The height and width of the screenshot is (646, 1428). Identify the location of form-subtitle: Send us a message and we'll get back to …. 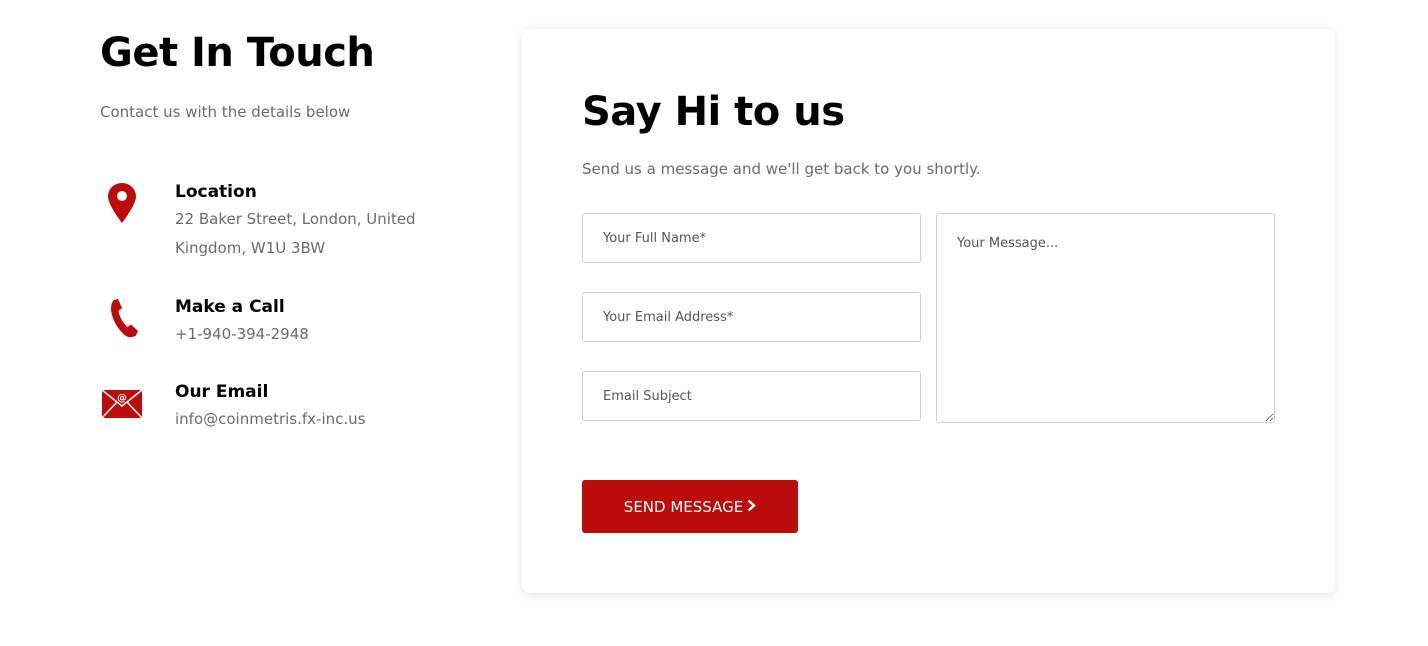
(781, 169).